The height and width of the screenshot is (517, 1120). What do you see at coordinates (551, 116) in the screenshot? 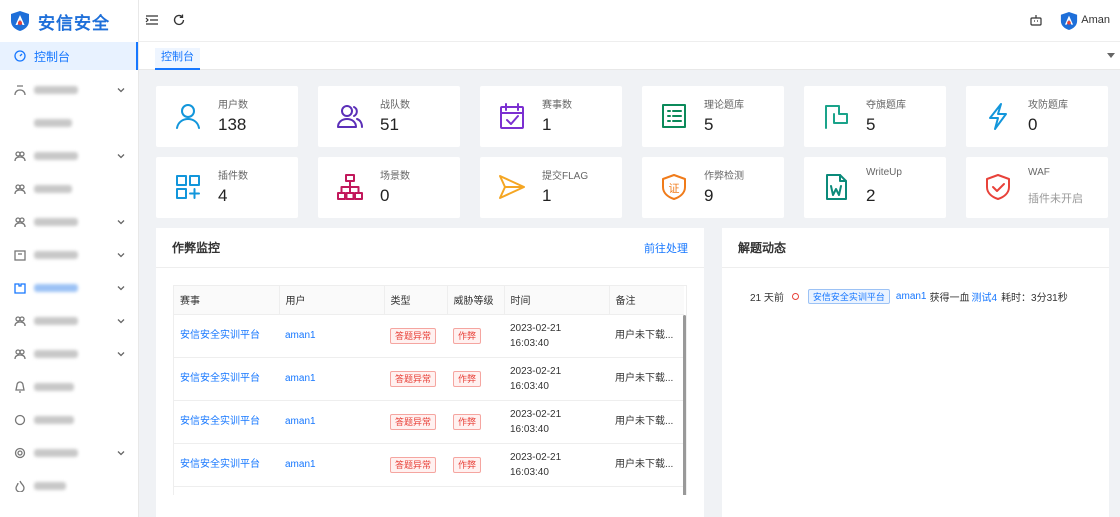
I see `stat-card-2: 赛事数 1` at bounding box center [551, 116].